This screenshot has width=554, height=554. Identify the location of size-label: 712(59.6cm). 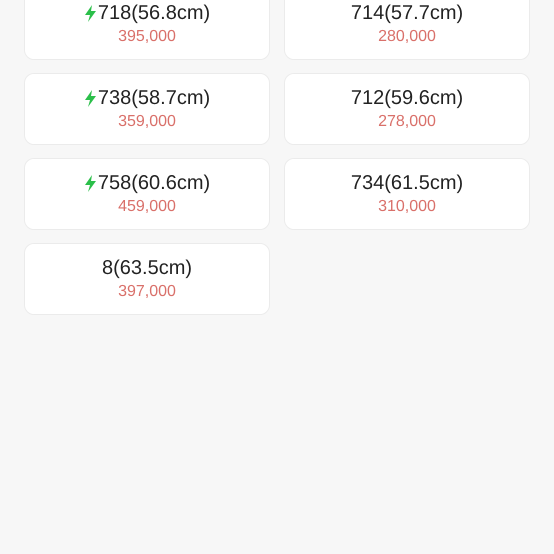
(407, 98).